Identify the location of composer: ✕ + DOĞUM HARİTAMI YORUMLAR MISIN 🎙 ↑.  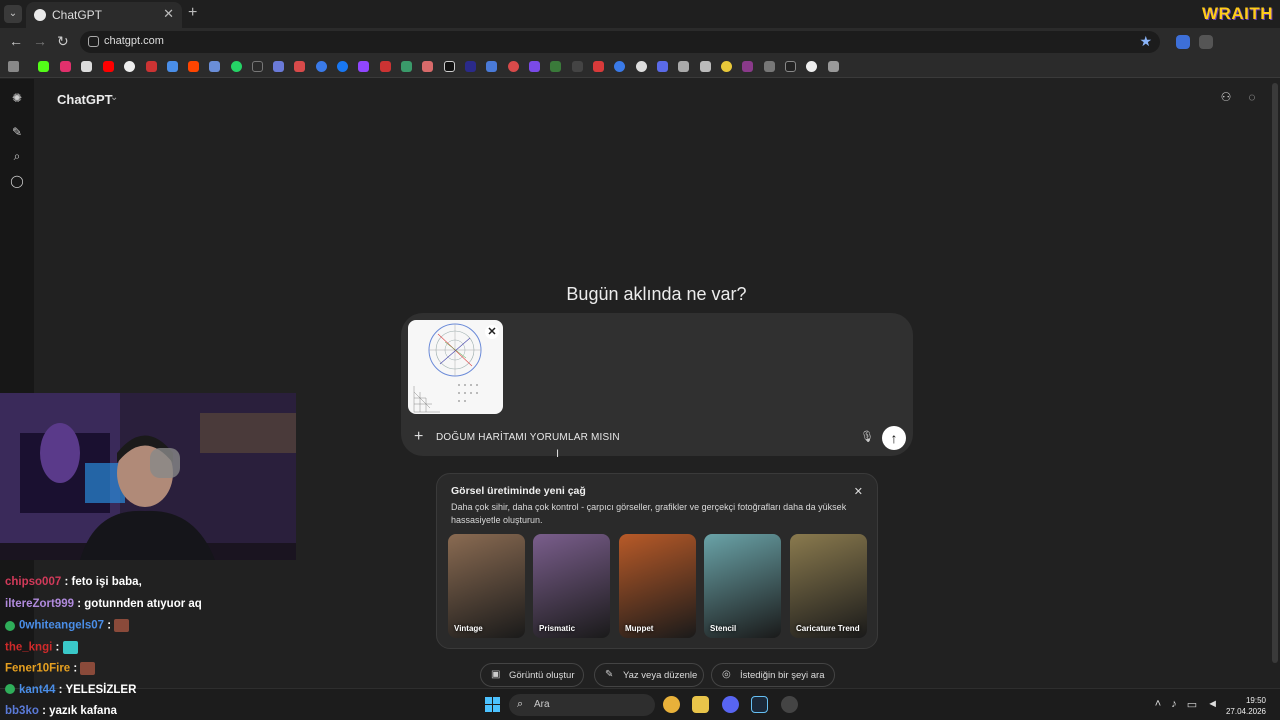
(657, 384).